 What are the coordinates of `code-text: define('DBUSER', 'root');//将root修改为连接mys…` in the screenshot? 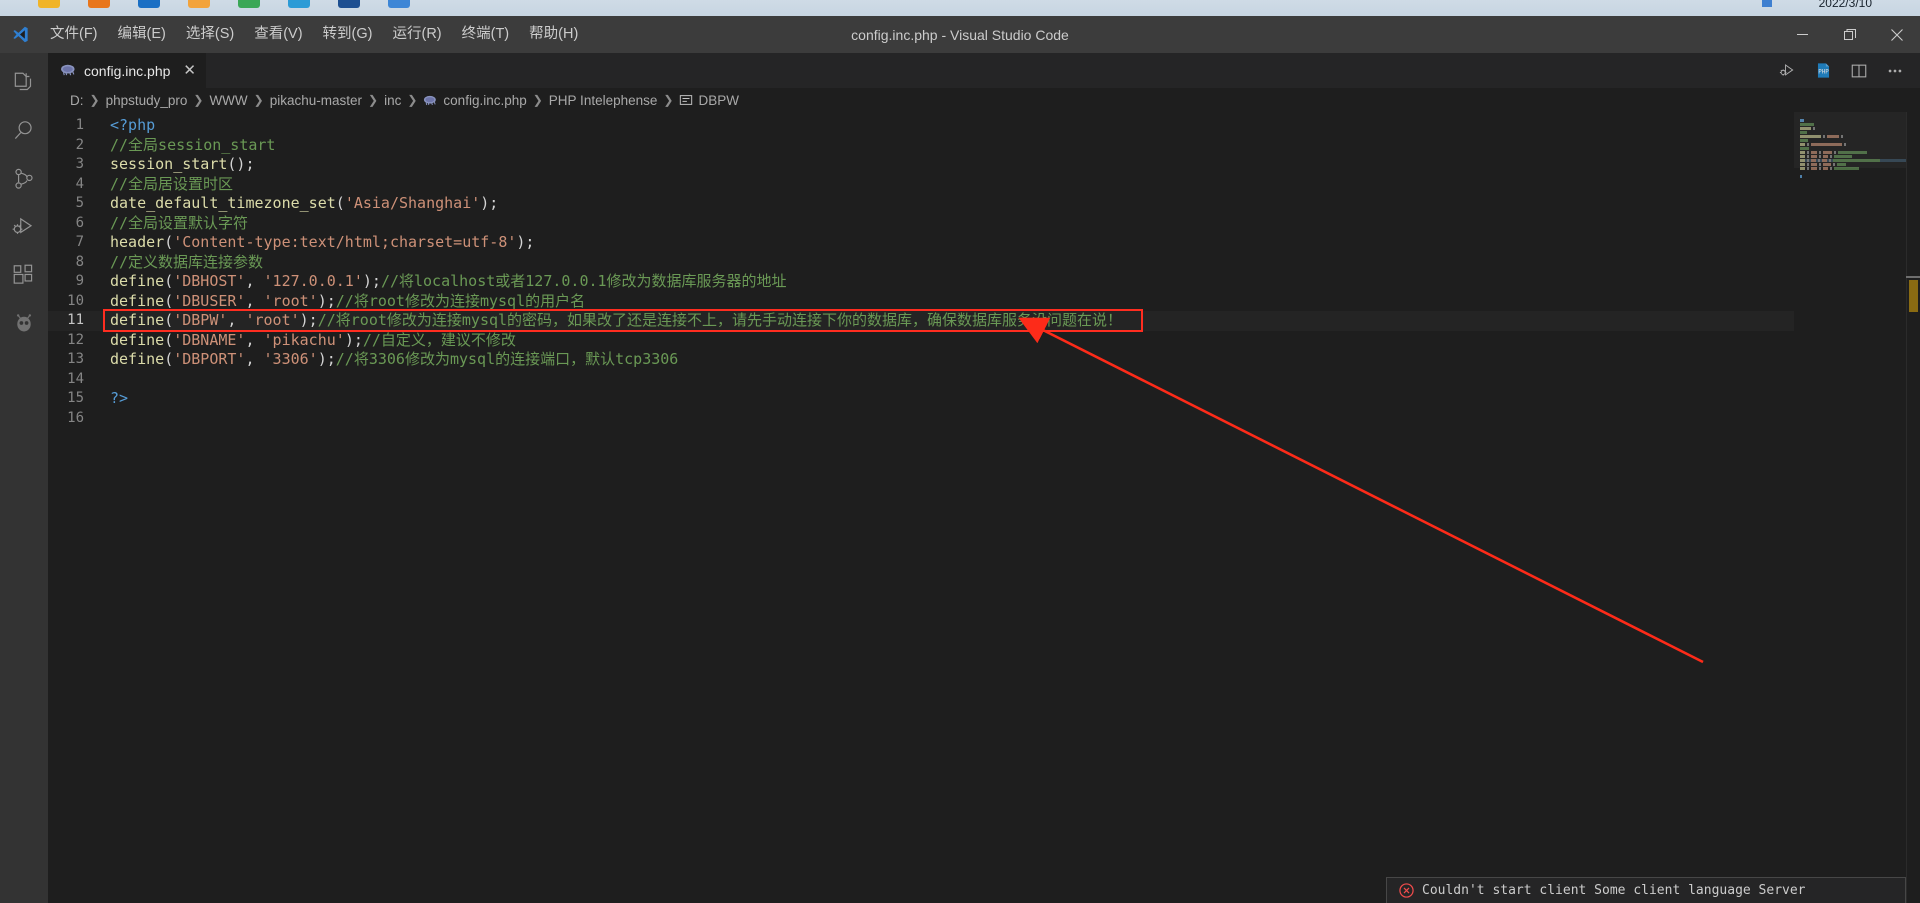 It's located at (347, 302).